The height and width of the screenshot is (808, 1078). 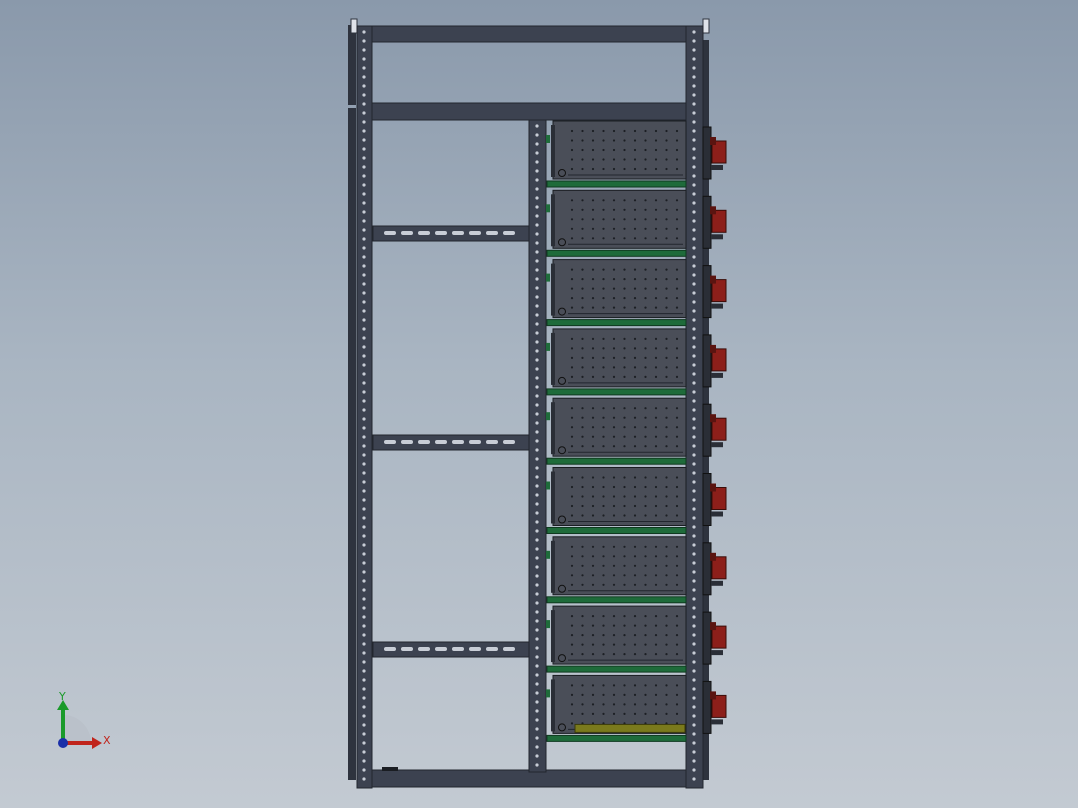 What do you see at coordinates (707, 292) in the screenshot?
I see `connector-bracket` at bounding box center [707, 292].